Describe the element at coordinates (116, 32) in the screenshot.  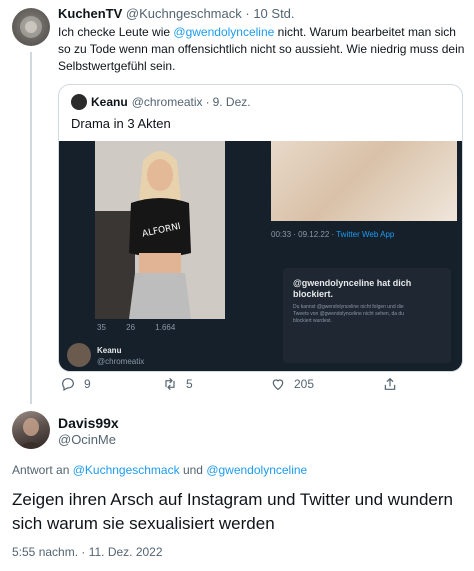
I see `tweet-text-start: Ich checke Leute wie` at that location.